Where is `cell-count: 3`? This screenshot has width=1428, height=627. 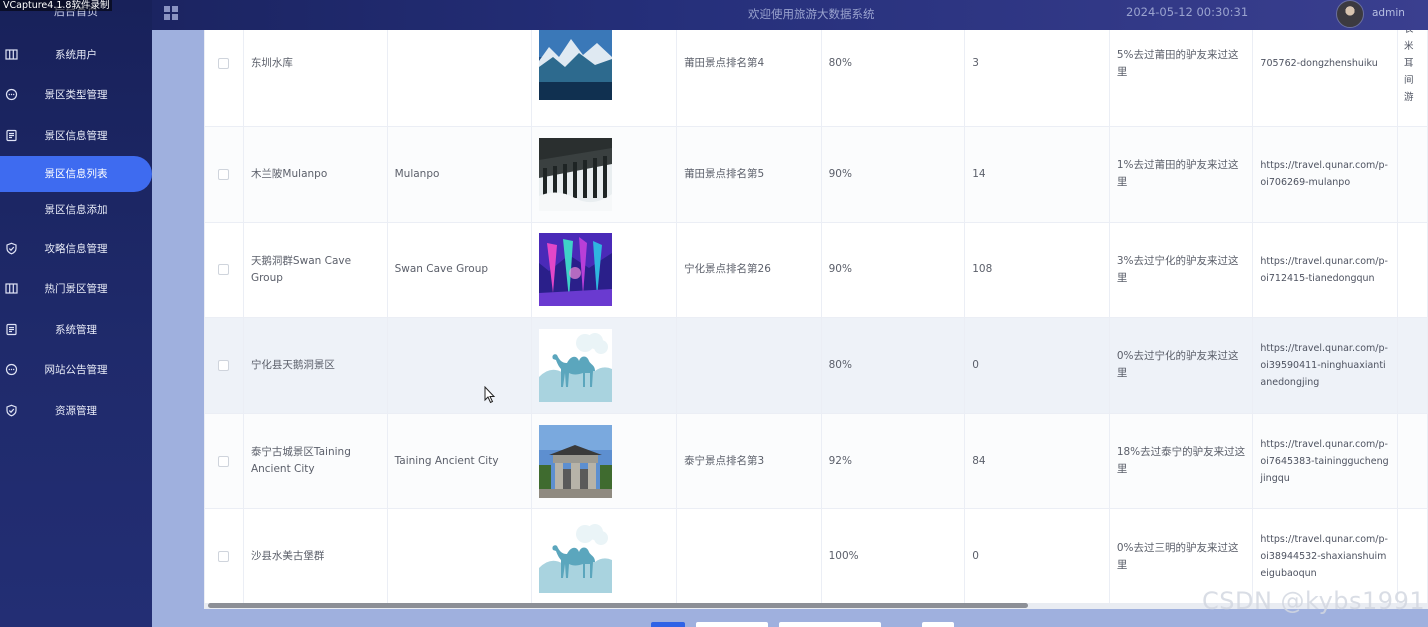 cell-count: 3 is located at coordinates (1037, 78).